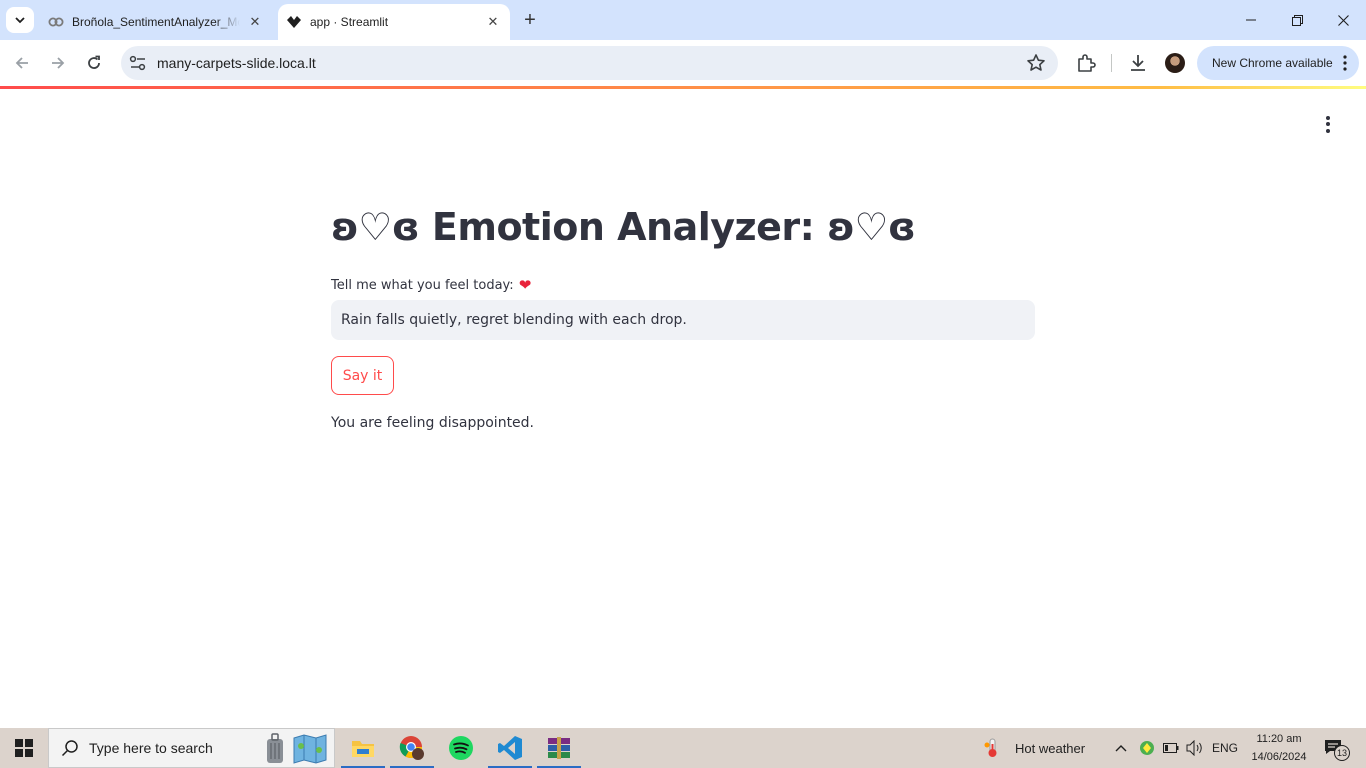  I want to click on tab-colab: Broñola_SentimentAnalyzer_Mo ✕, so click(155, 22).